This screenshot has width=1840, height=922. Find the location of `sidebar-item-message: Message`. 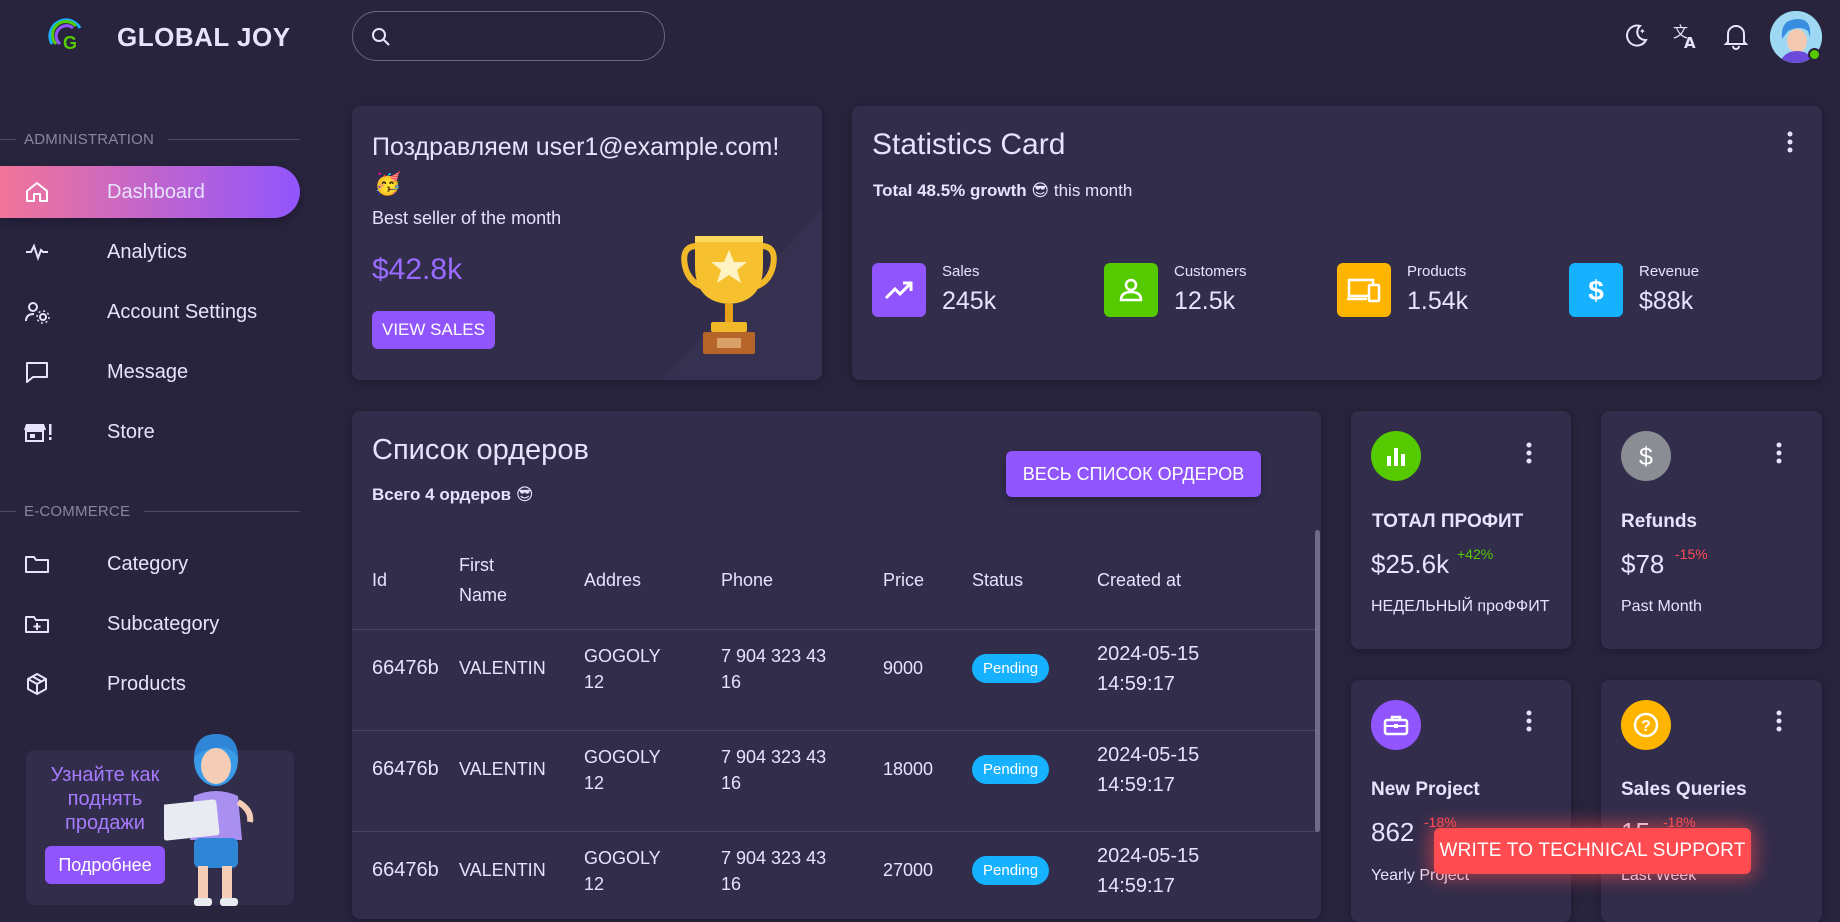

sidebar-item-message: Message is located at coordinates (150, 372).